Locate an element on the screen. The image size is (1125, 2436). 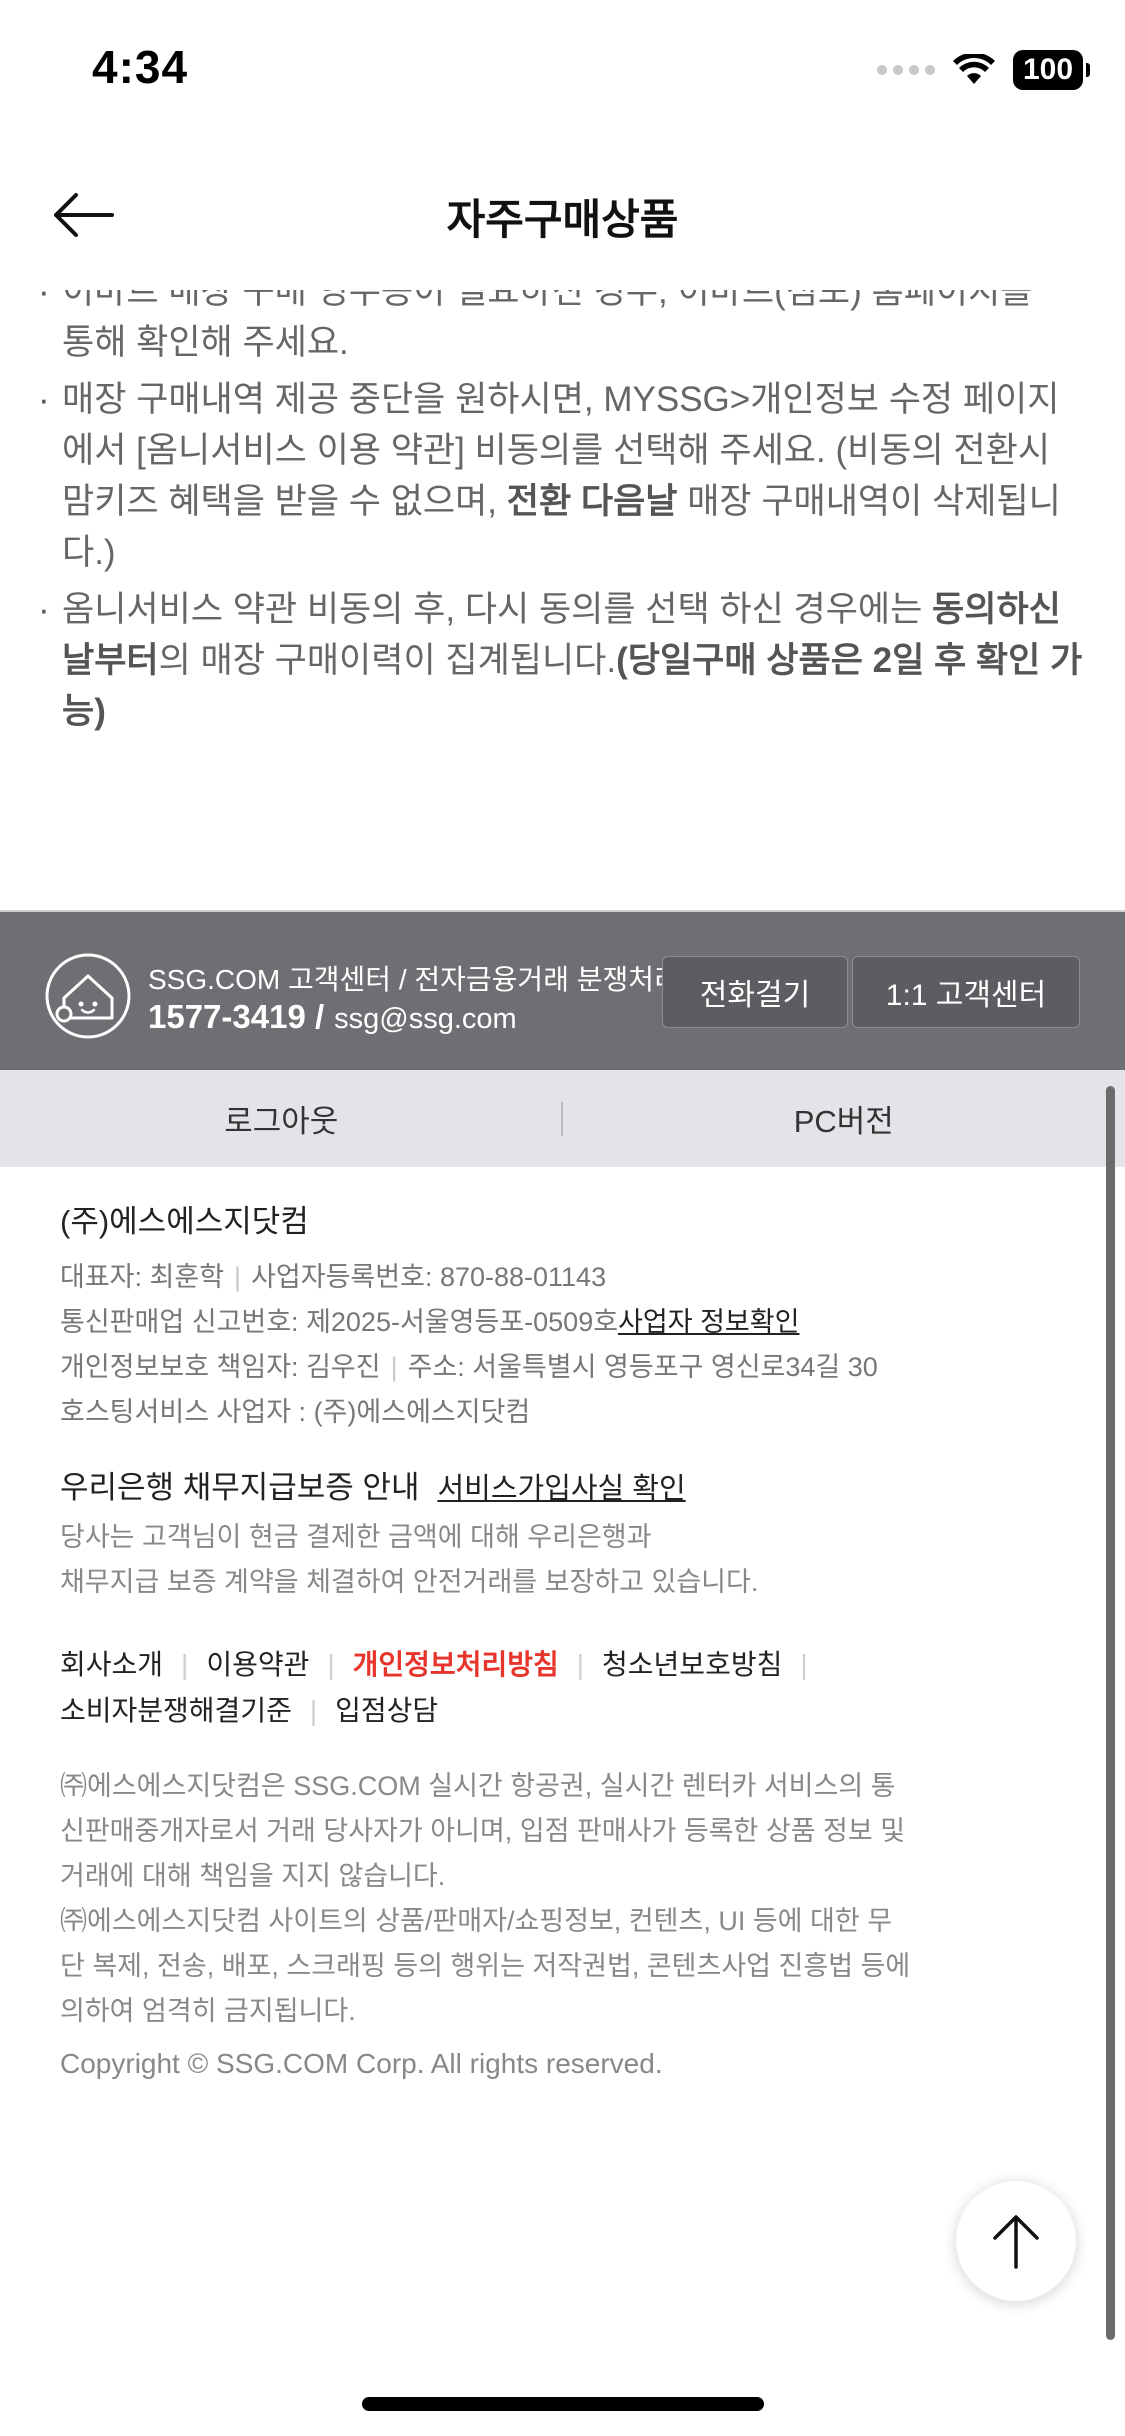
biz-info-link: 사업자 정보확인 is located at coordinates (708, 1322).